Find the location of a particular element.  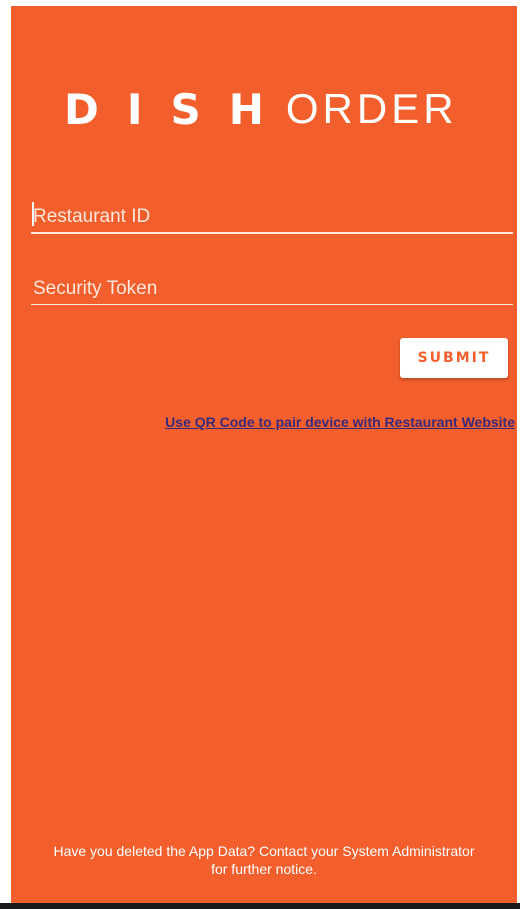

restaurant-id-input is located at coordinates (274, 217).